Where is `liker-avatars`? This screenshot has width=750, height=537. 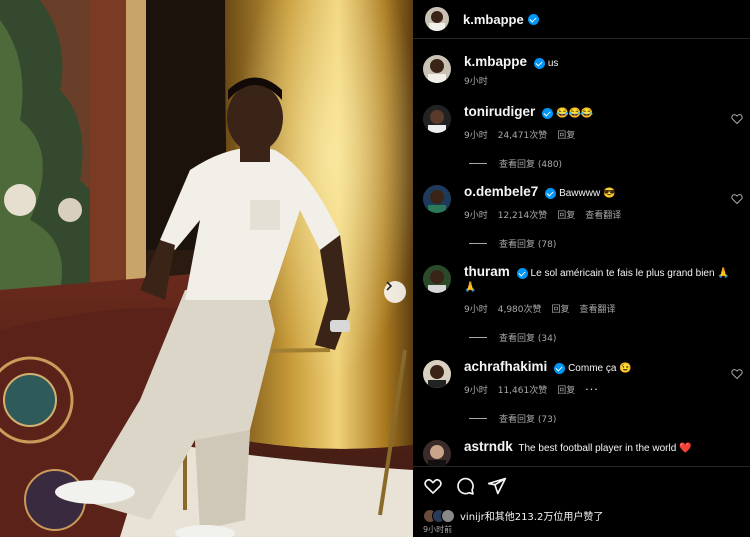
liker-avatars is located at coordinates (440, 515).